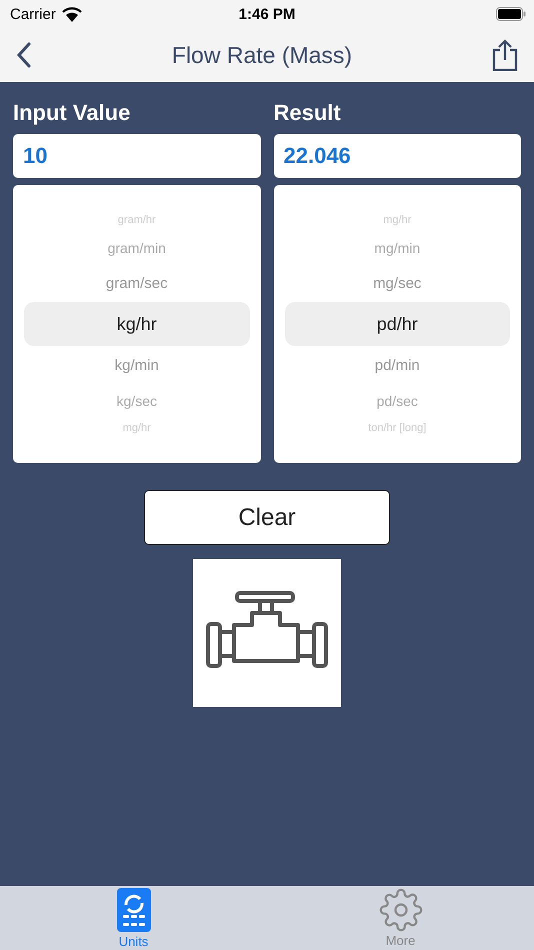 The width and height of the screenshot is (534, 950). I want to click on tab-bar-item: Units, so click(133, 918).